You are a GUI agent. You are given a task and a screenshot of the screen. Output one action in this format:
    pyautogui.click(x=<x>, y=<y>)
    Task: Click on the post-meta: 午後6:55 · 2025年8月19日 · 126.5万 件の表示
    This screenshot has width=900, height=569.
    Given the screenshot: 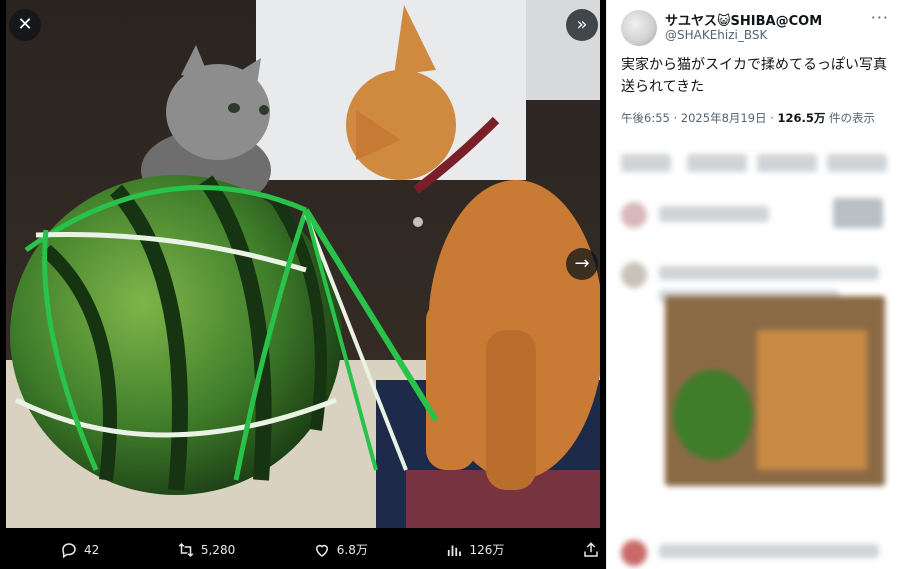 What is the action you would take?
    pyautogui.click(x=756, y=118)
    